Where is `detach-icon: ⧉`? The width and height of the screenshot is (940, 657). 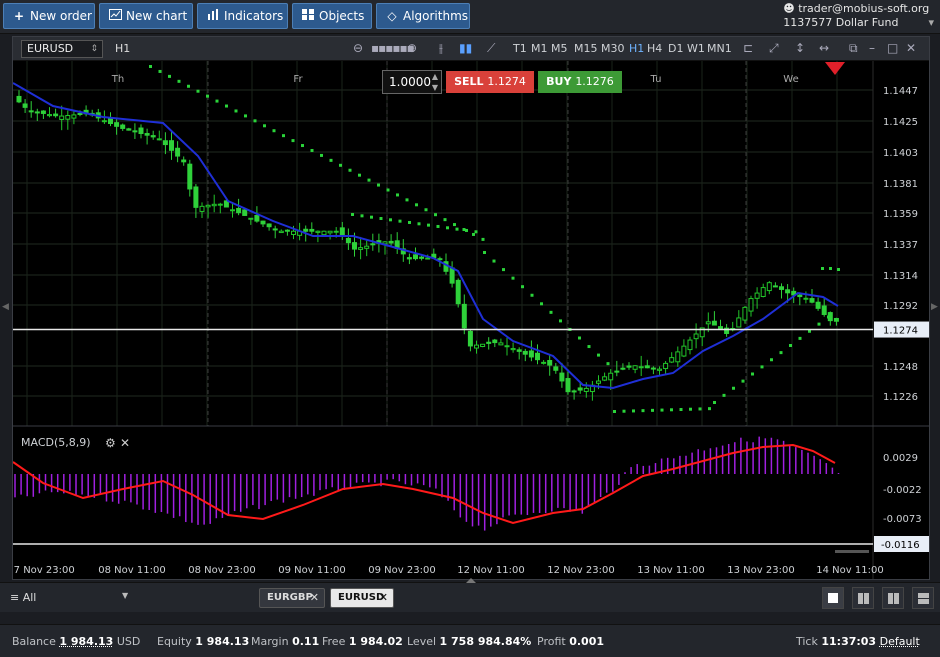
detach-icon: ⧉ is located at coordinates (853, 48).